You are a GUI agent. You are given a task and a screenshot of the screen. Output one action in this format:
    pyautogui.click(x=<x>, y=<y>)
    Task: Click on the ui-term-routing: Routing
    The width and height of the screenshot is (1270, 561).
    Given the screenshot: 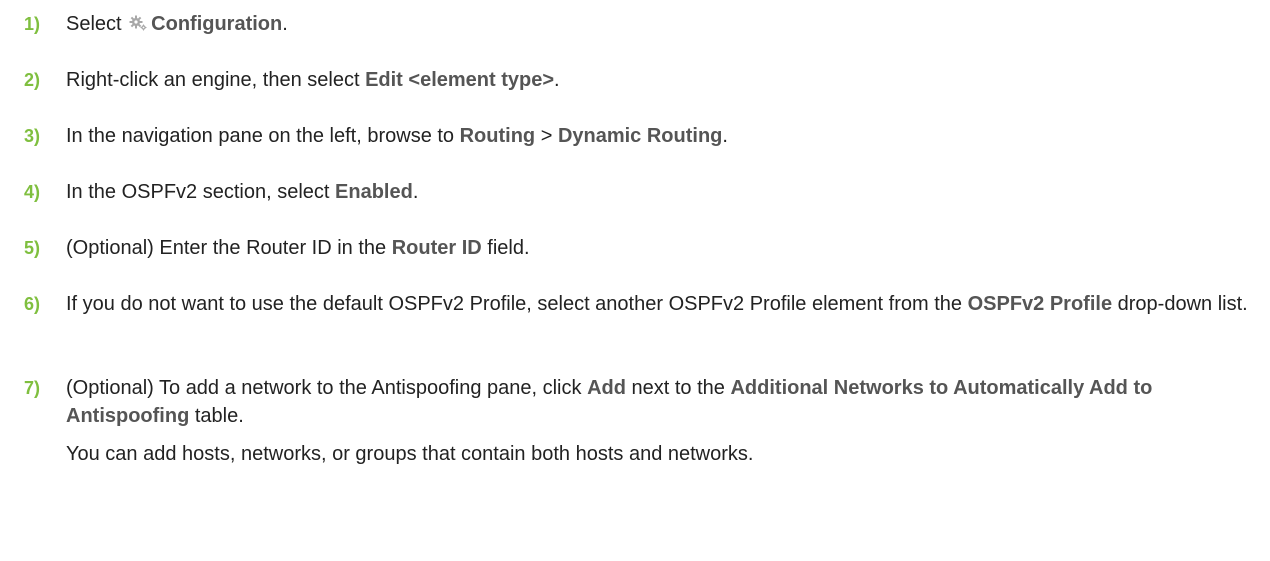 What is the action you would take?
    pyautogui.click(x=497, y=136)
    